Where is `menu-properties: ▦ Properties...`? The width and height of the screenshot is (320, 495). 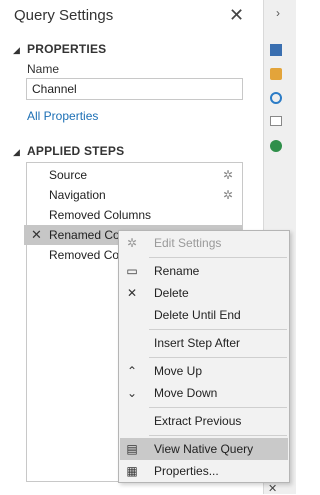 menu-properties: ▦ Properties... is located at coordinates (204, 471).